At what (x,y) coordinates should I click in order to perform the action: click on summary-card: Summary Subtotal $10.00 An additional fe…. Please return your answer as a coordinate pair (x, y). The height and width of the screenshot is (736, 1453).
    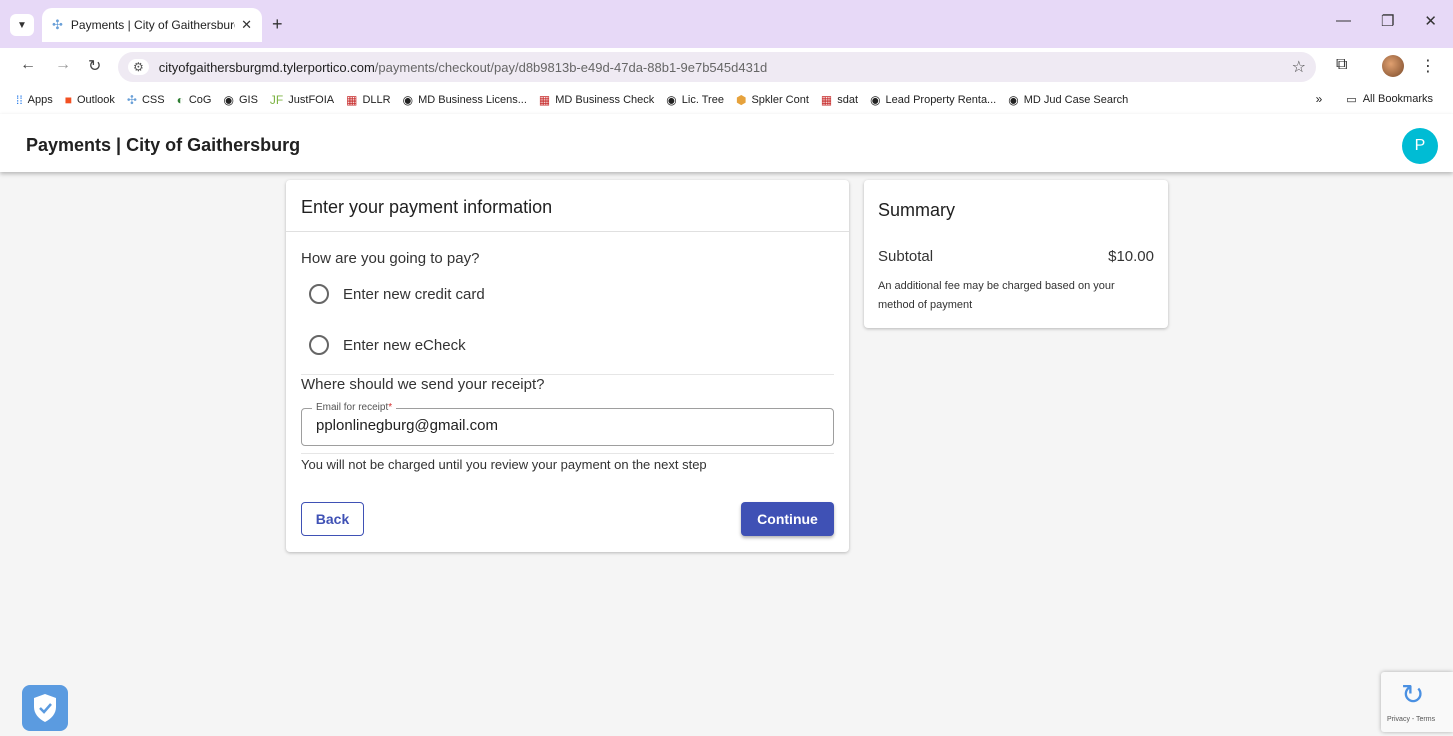
    Looking at the image, I should click on (1016, 254).